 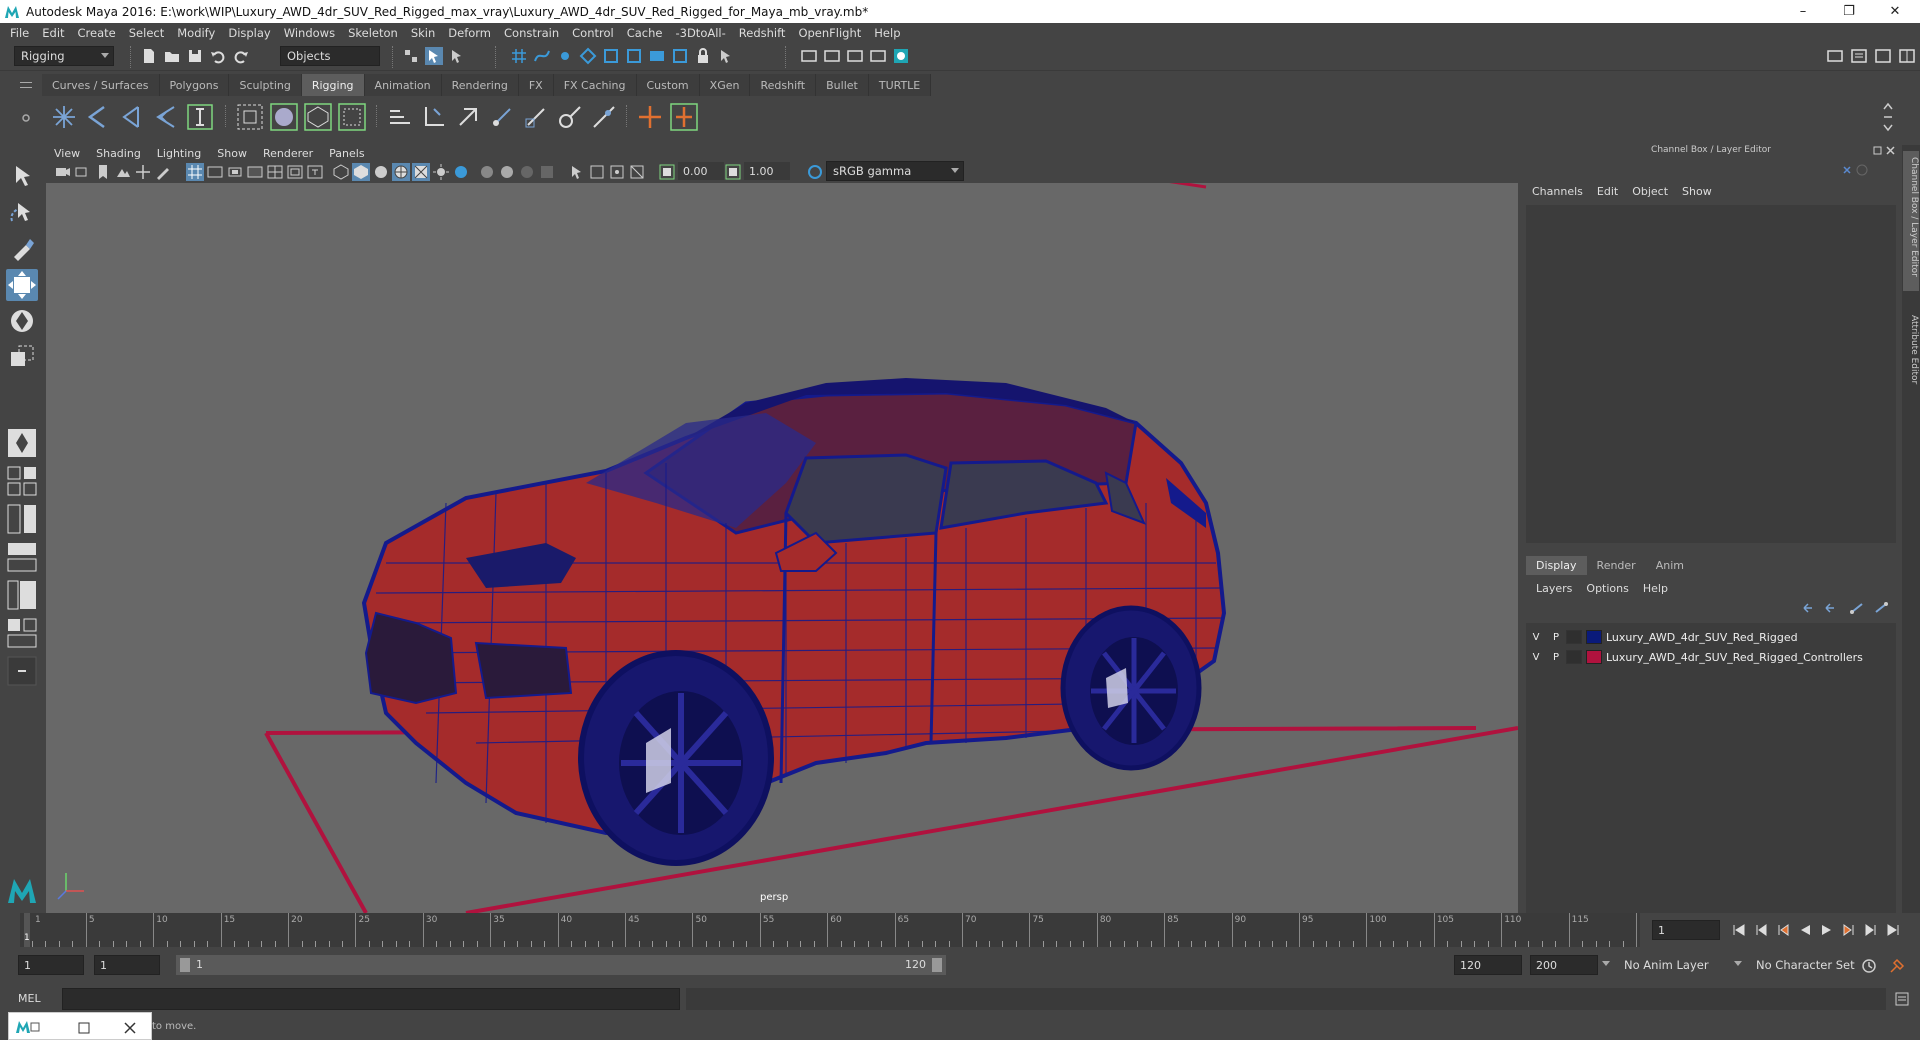 I want to click on gamma-icon, so click(x=733, y=172).